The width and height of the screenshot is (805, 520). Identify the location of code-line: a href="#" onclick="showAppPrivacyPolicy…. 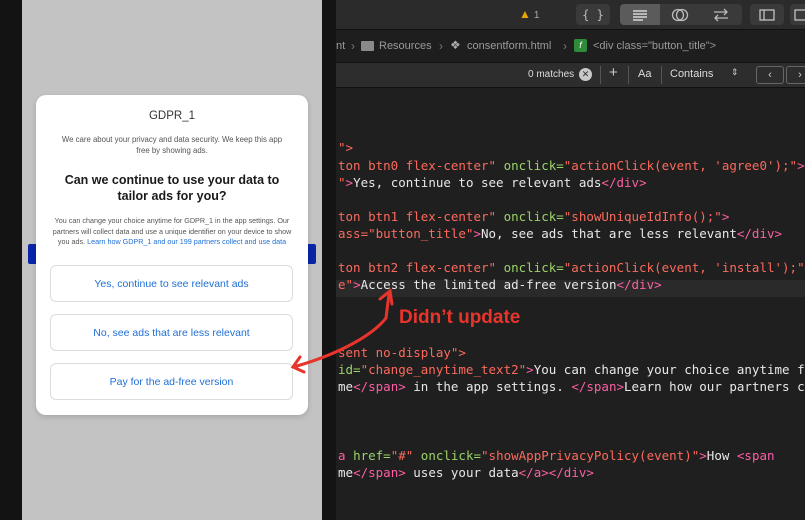
(556, 455).